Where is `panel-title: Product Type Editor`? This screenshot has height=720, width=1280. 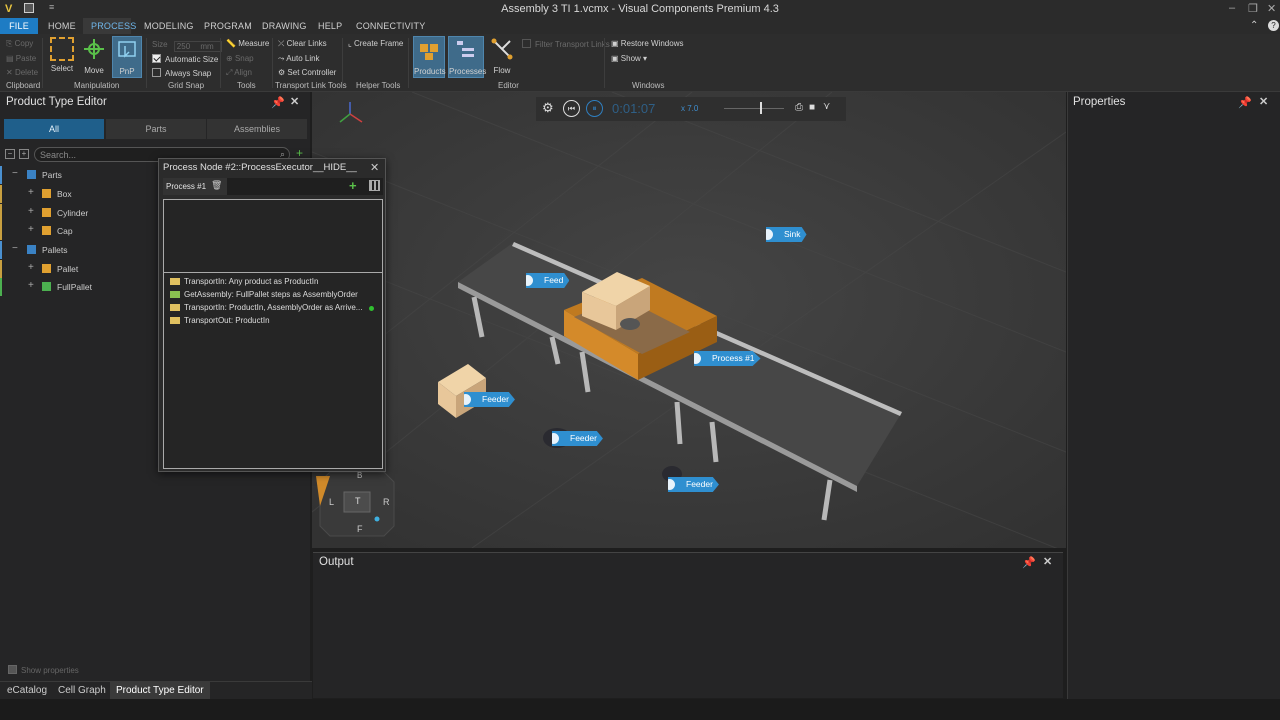 panel-title: Product Type Editor is located at coordinates (56, 102).